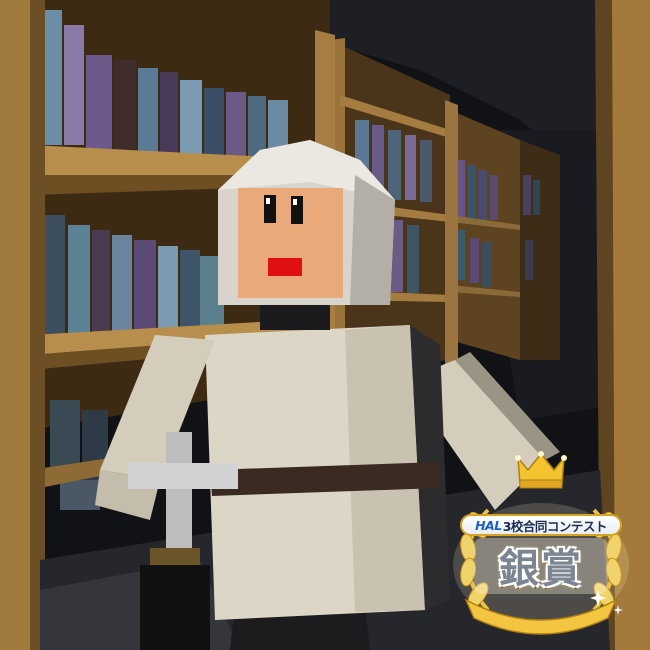 This screenshot has width=650, height=650. Describe the element at coordinates (541, 470) in the screenshot. I see `crown-icon` at that location.